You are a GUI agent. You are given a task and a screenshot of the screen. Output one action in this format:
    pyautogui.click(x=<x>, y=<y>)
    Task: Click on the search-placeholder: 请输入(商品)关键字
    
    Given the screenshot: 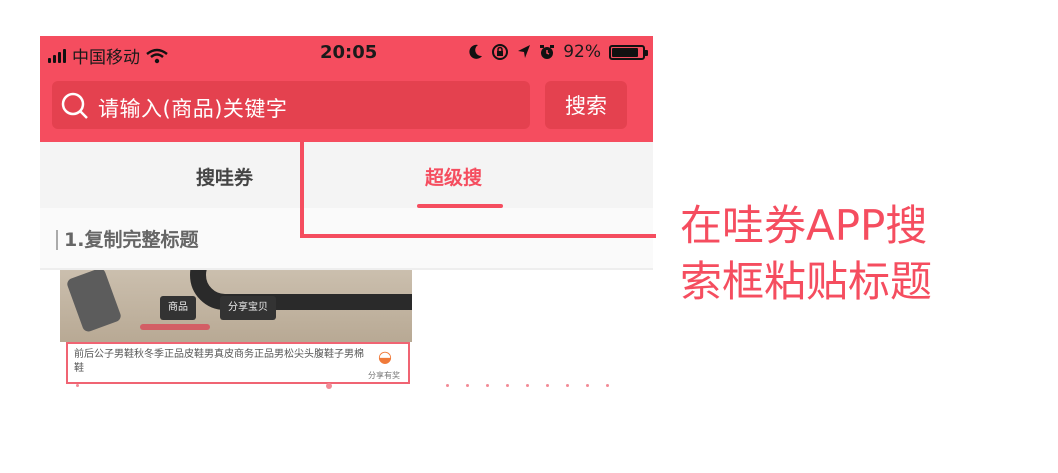 What is the action you would take?
    pyautogui.click(x=193, y=109)
    